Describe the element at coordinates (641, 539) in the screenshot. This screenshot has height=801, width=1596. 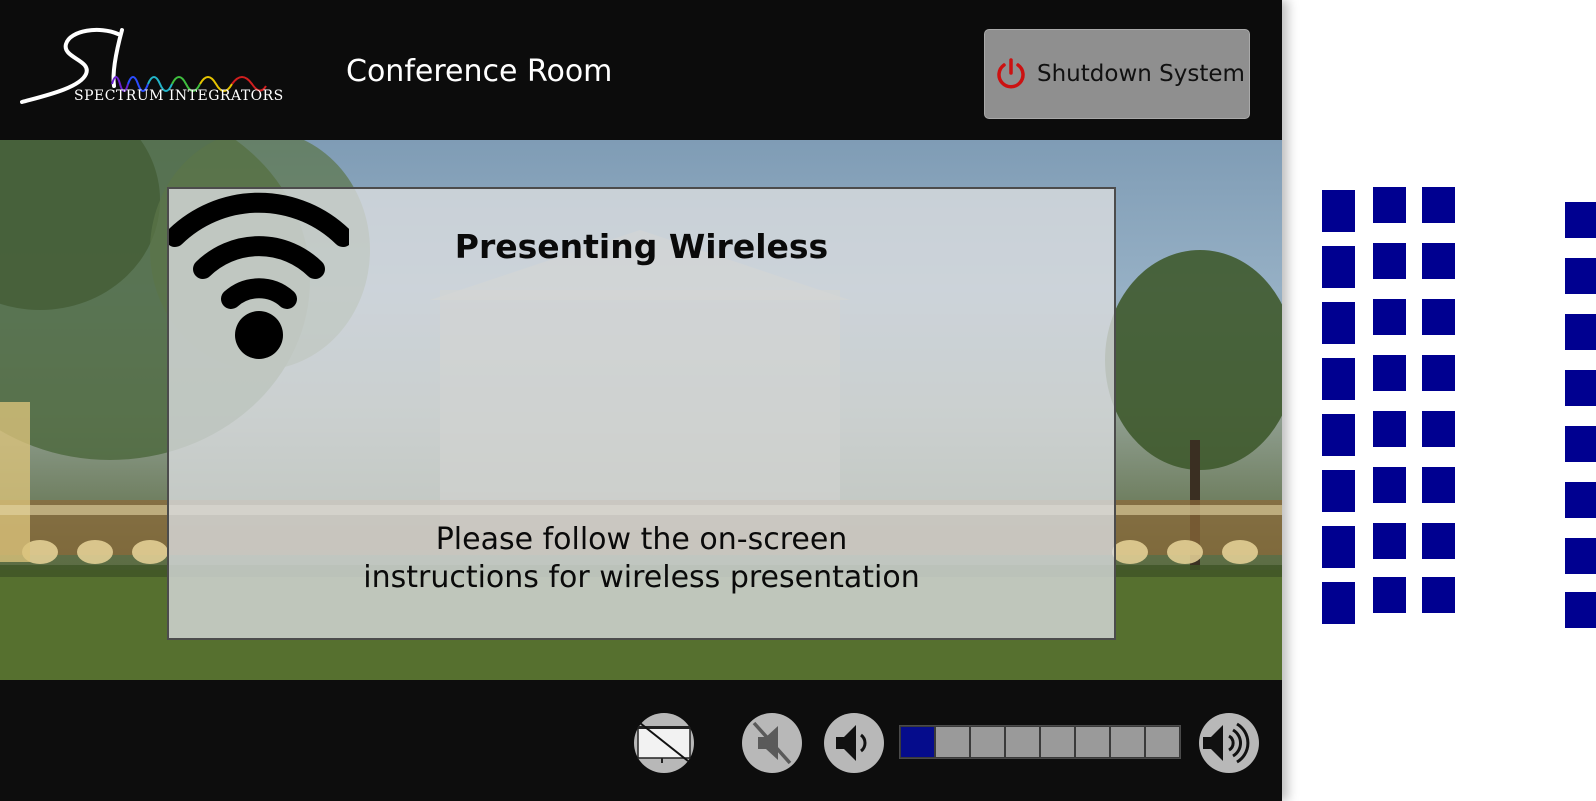
I see `dialog-instructions-line-1: Please follow the on-screen` at that location.